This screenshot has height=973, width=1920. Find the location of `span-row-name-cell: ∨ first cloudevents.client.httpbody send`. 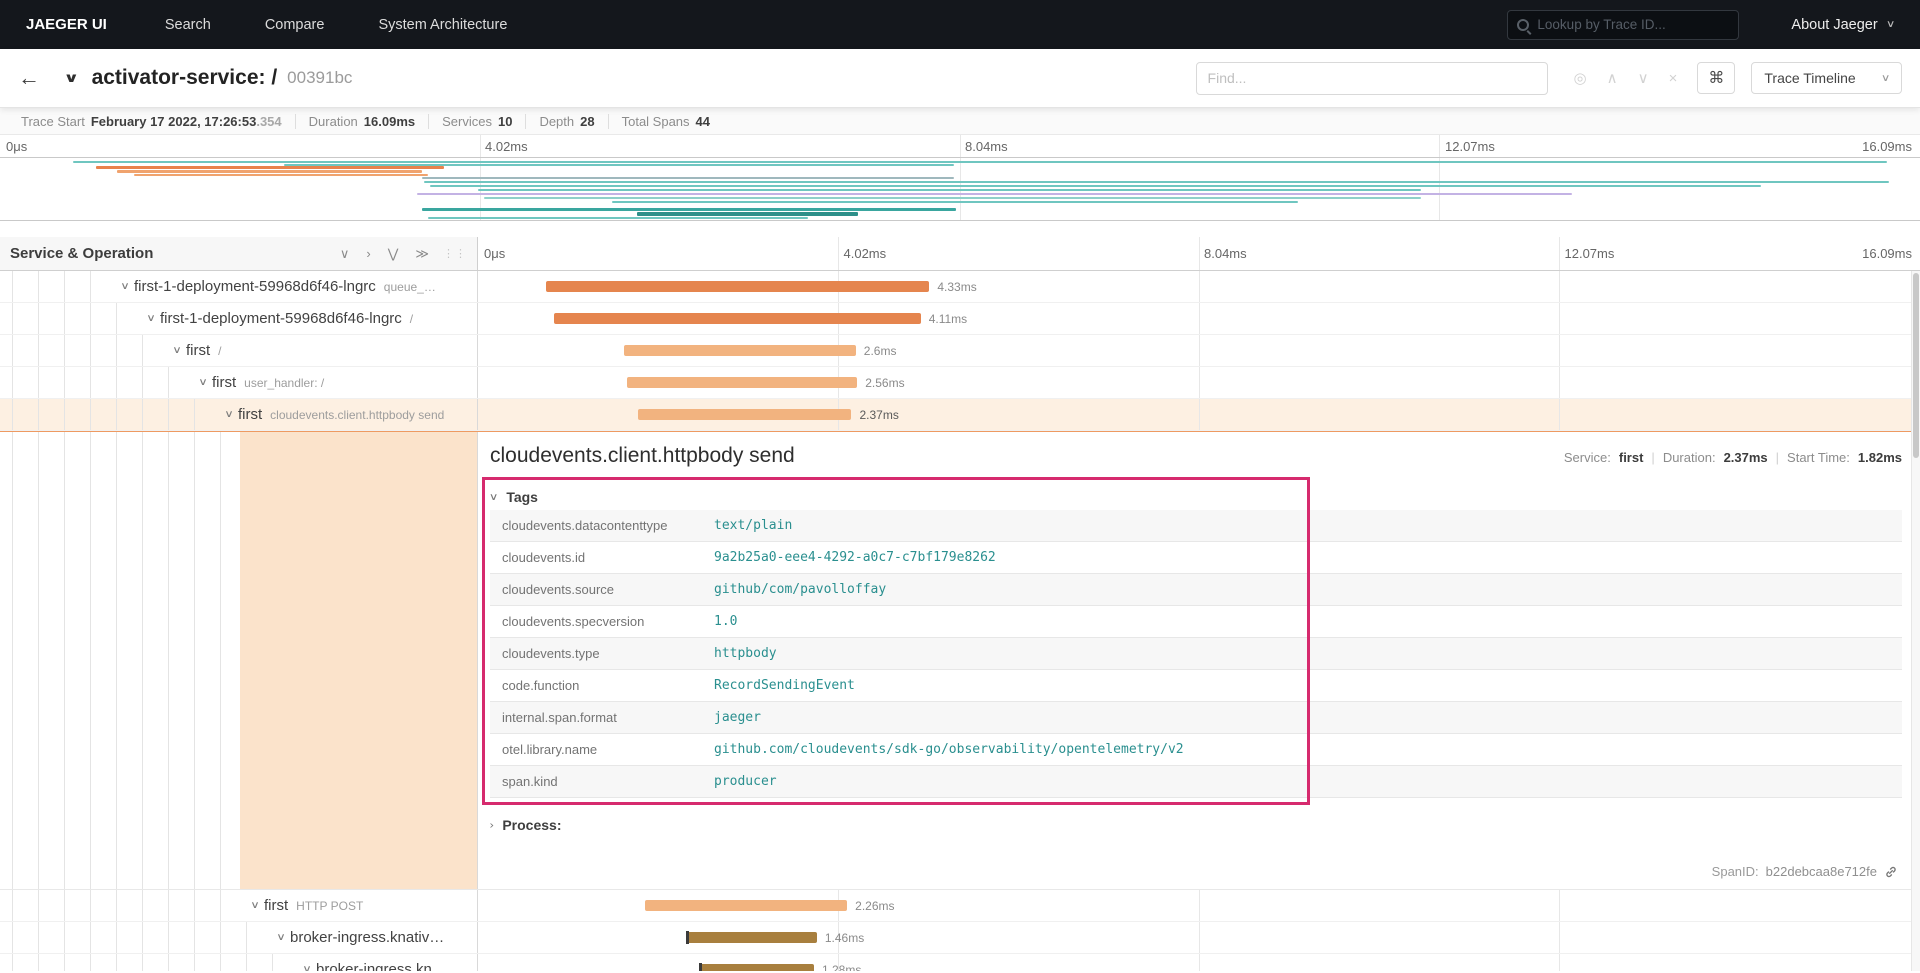

span-row-name-cell: ∨ first cloudevents.client.httpbody send is located at coordinates (239, 414).